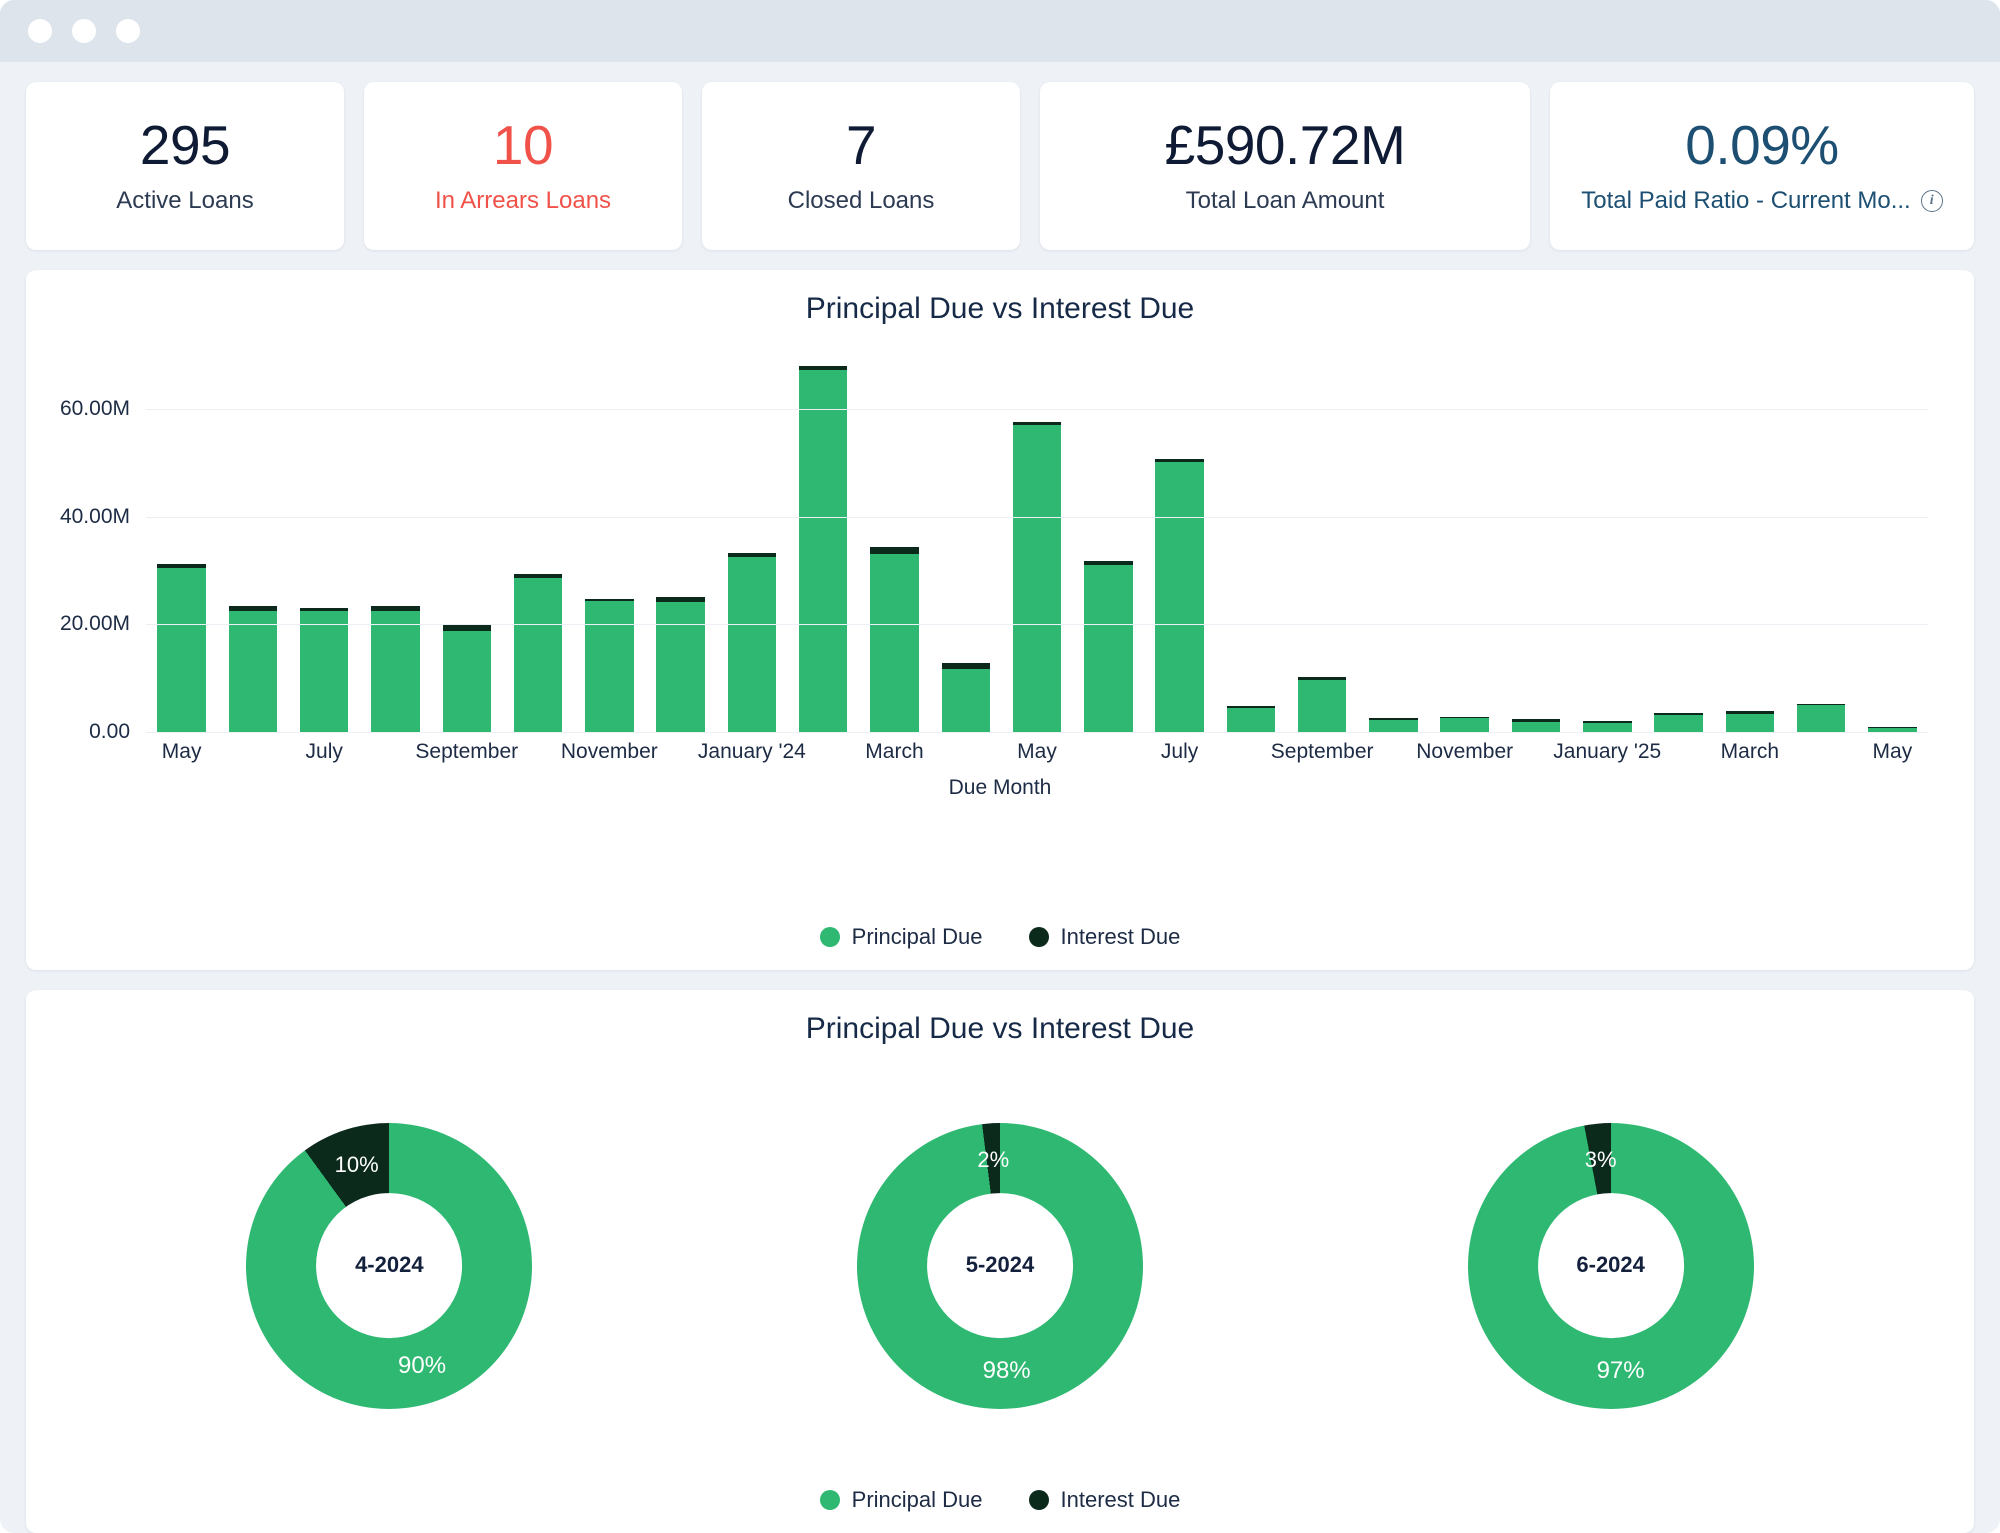 This screenshot has width=2000, height=1533. Describe the element at coordinates (1762, 144) in the screenshot. I see `kpi-value: 0.09%` at that location.